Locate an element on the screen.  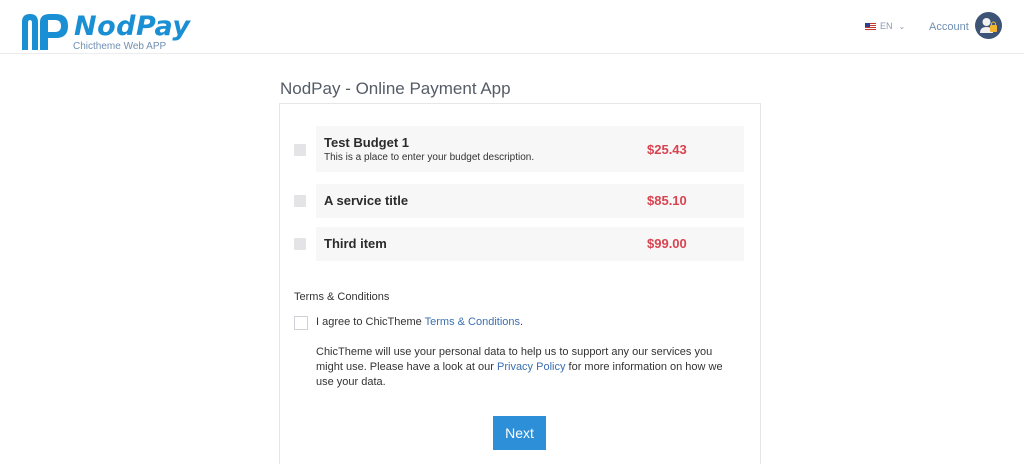
agree-checkbox is located at coordinates (301, 323).